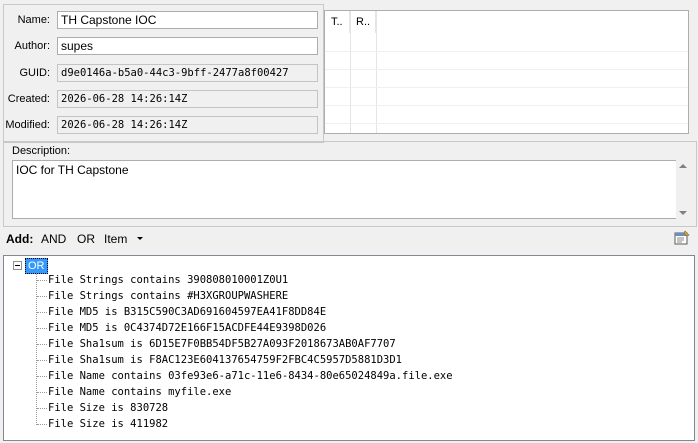  I want to click on description-field: IOC for TH Capstone, so click(345, 189).